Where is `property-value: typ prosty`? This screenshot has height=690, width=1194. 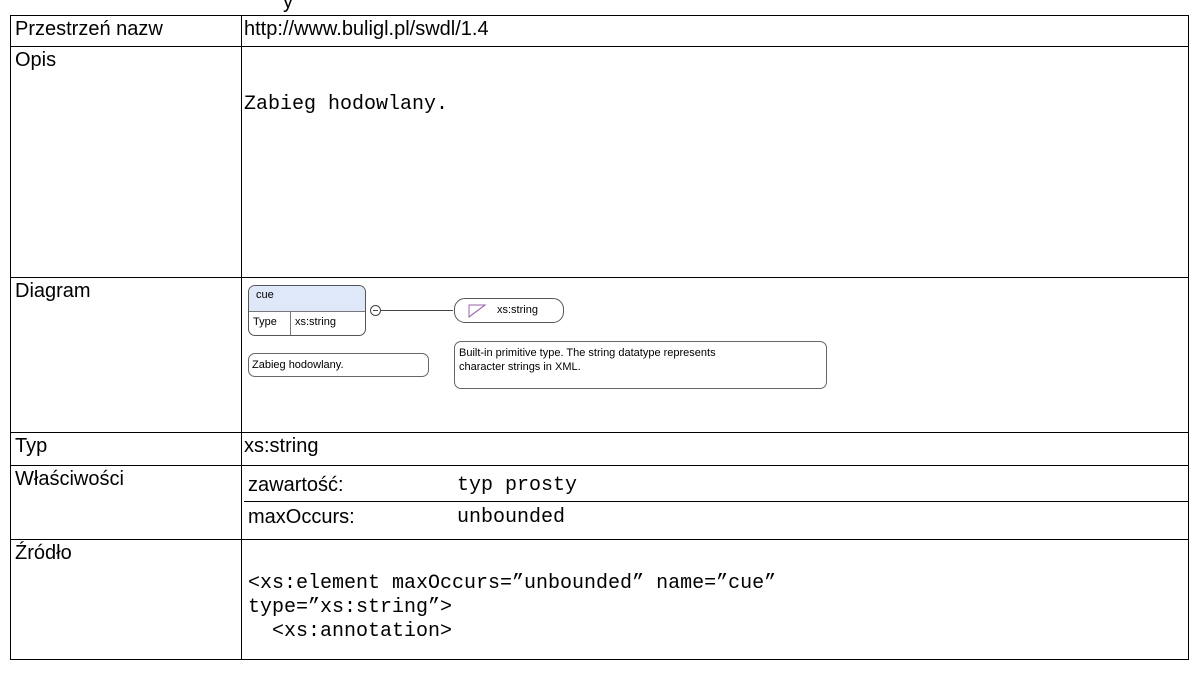
property-value: typ prosty is located at coordinates (820, 486).